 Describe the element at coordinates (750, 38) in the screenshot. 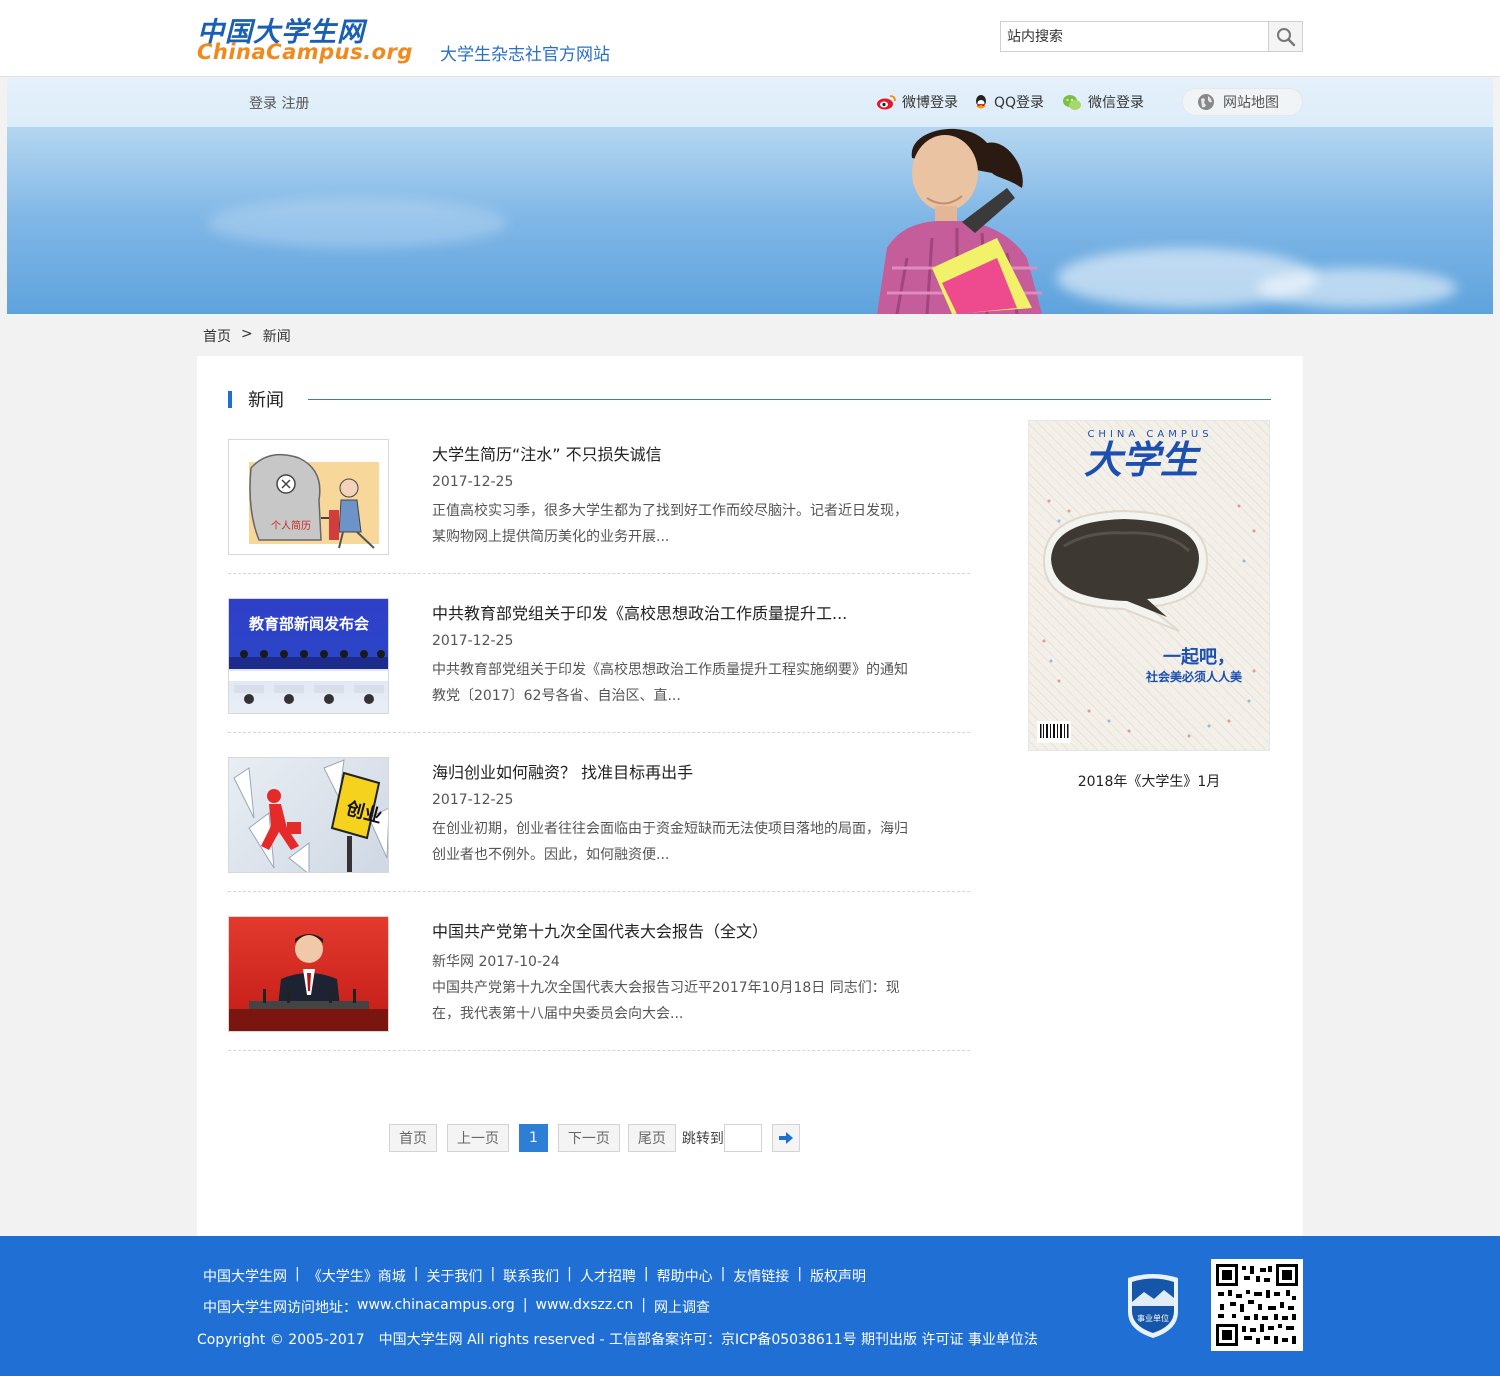

I see `site-header: 中国大学生网 ChinaCampus.org 大学生杂志社官方网站` at that location.